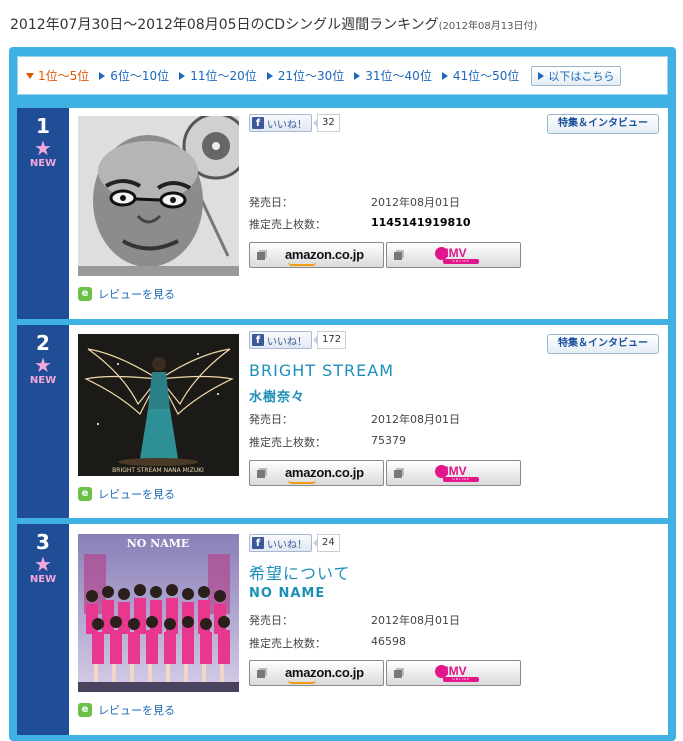 The height and width of the screenshot is (741, 683). I want to click on facebook-like: f いいね！ 24, so click(294, 543).